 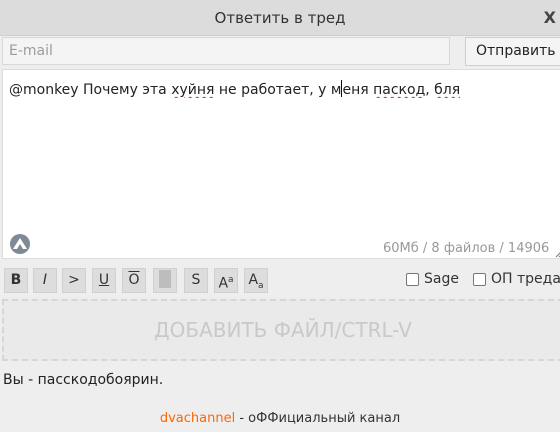 I want to click on dialog-titlebar: Ответить в тред X, so click(x=280, y=18).